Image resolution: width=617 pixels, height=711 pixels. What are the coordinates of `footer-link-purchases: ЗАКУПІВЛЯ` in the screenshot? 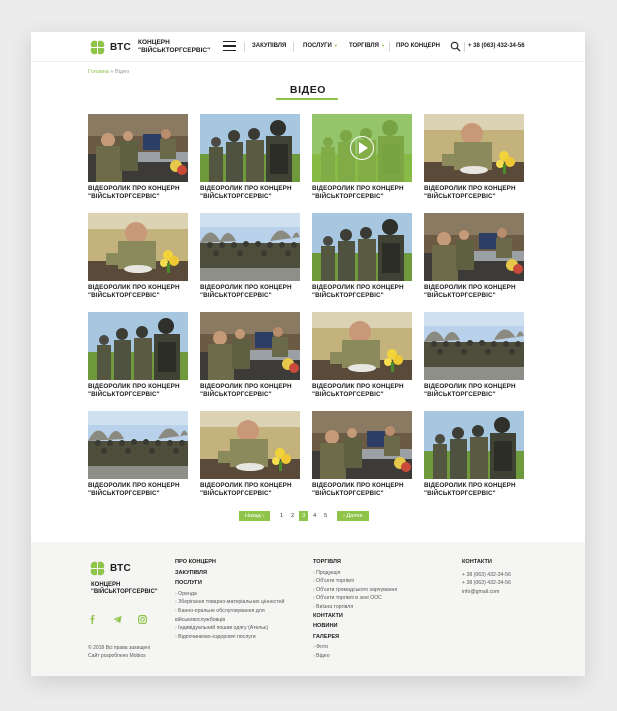 It's located at (235, 573).